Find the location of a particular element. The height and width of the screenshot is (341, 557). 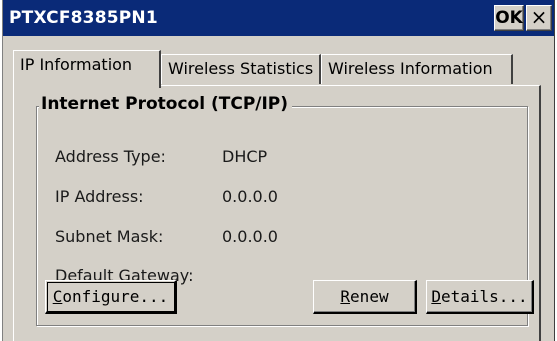

ip-address-label: IP Address: is located at coordinates (99, 196).